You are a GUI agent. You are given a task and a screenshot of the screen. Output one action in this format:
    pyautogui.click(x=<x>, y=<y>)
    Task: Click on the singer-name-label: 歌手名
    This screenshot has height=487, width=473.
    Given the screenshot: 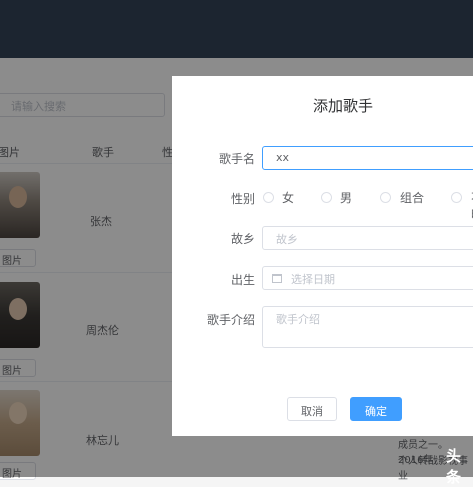 What is the action you would take?
    pyautogui.click(x=236, y=159)
    